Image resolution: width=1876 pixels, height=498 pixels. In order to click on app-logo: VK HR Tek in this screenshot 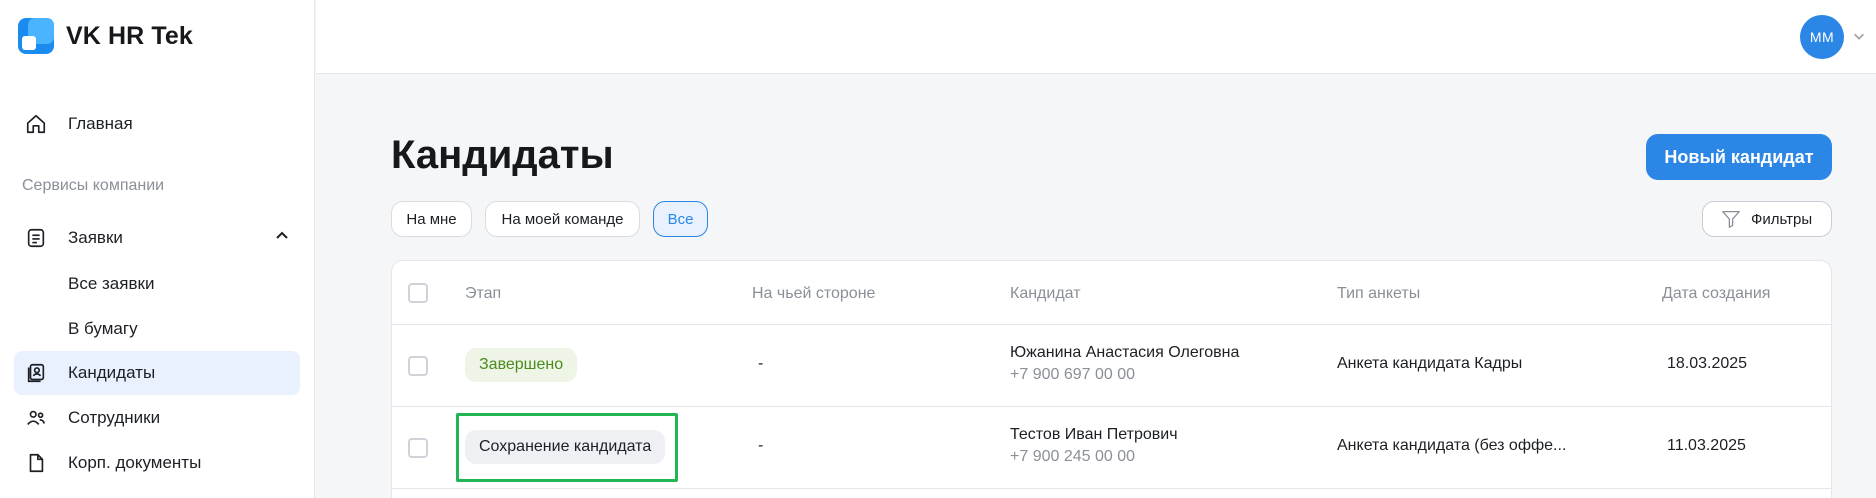, I will do `click(105, 36)`.